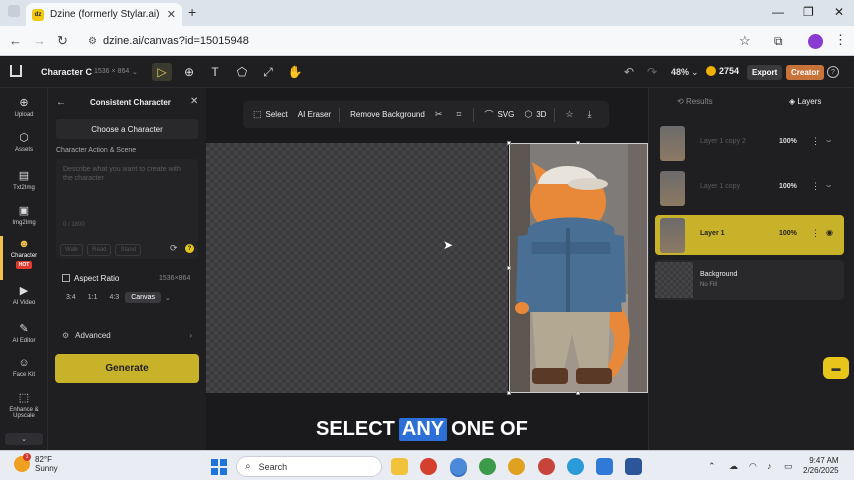 Image resolution: width=854 pixels, height=480 pixels. What do you see at coordinates (592, 114) in the screenshot?
I see `download-icon: ⤓` at bounding box center [592, 114].